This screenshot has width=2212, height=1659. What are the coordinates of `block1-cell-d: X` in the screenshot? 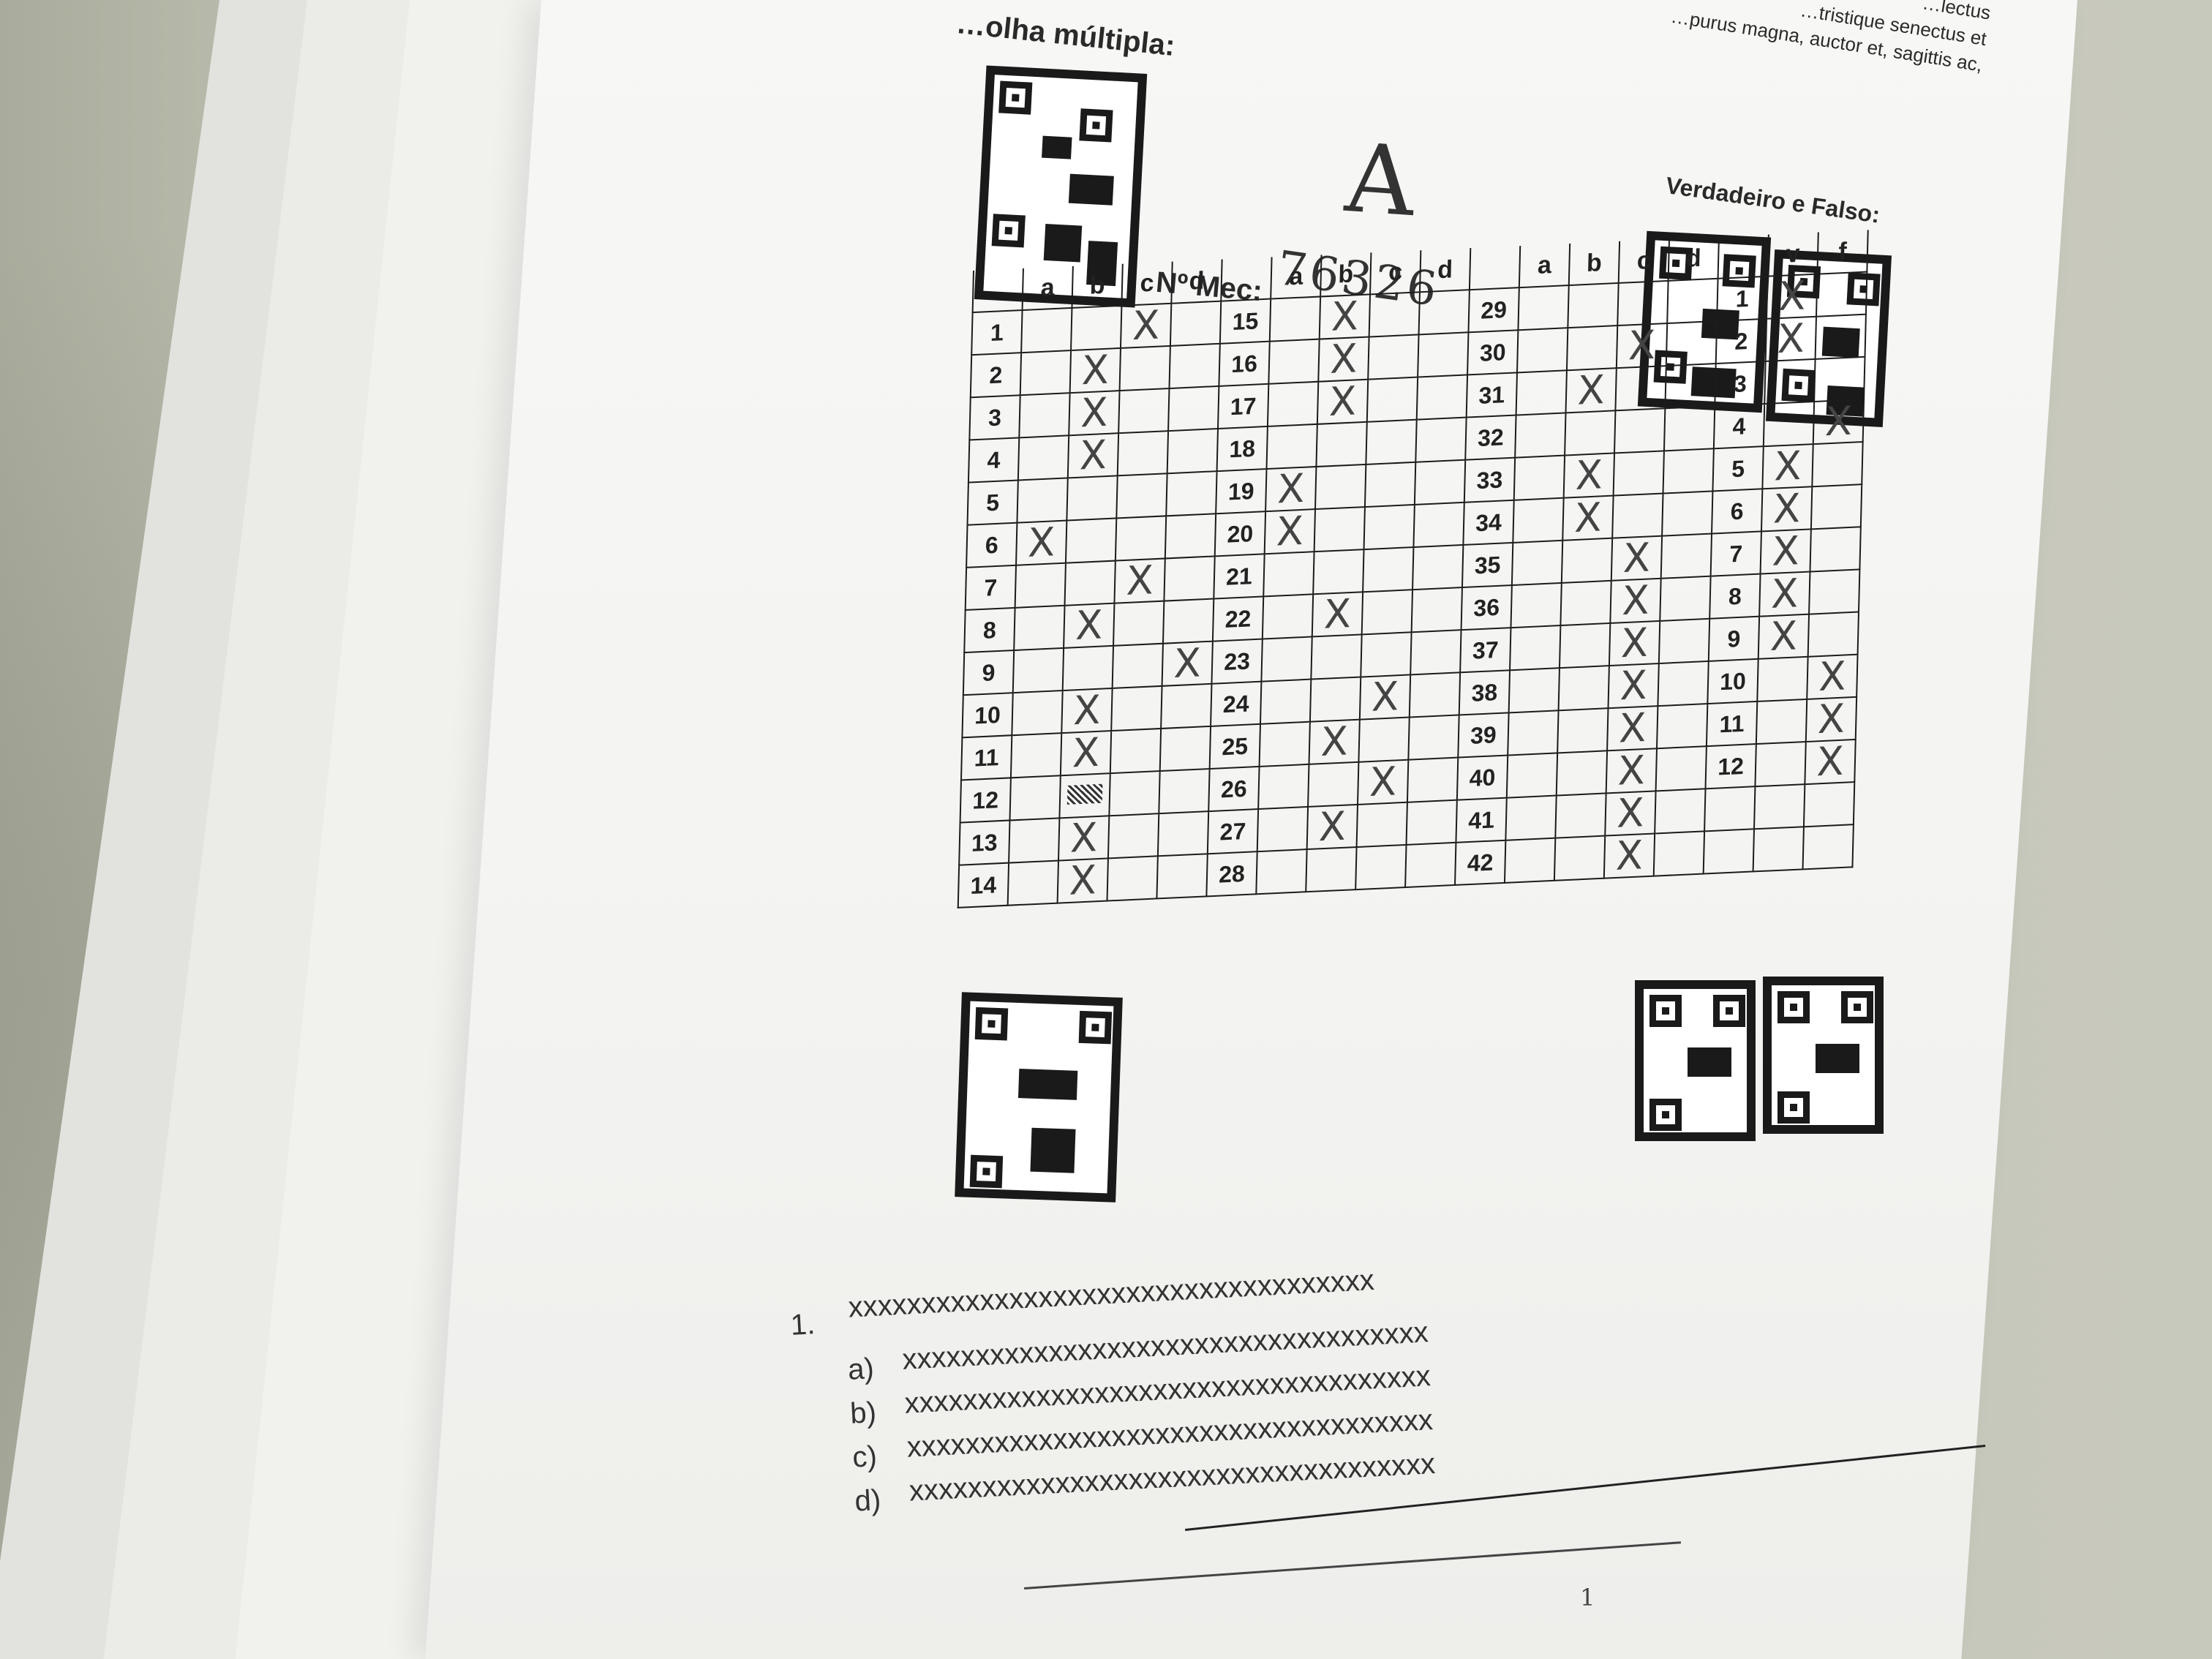 It's located at (1187, 663).